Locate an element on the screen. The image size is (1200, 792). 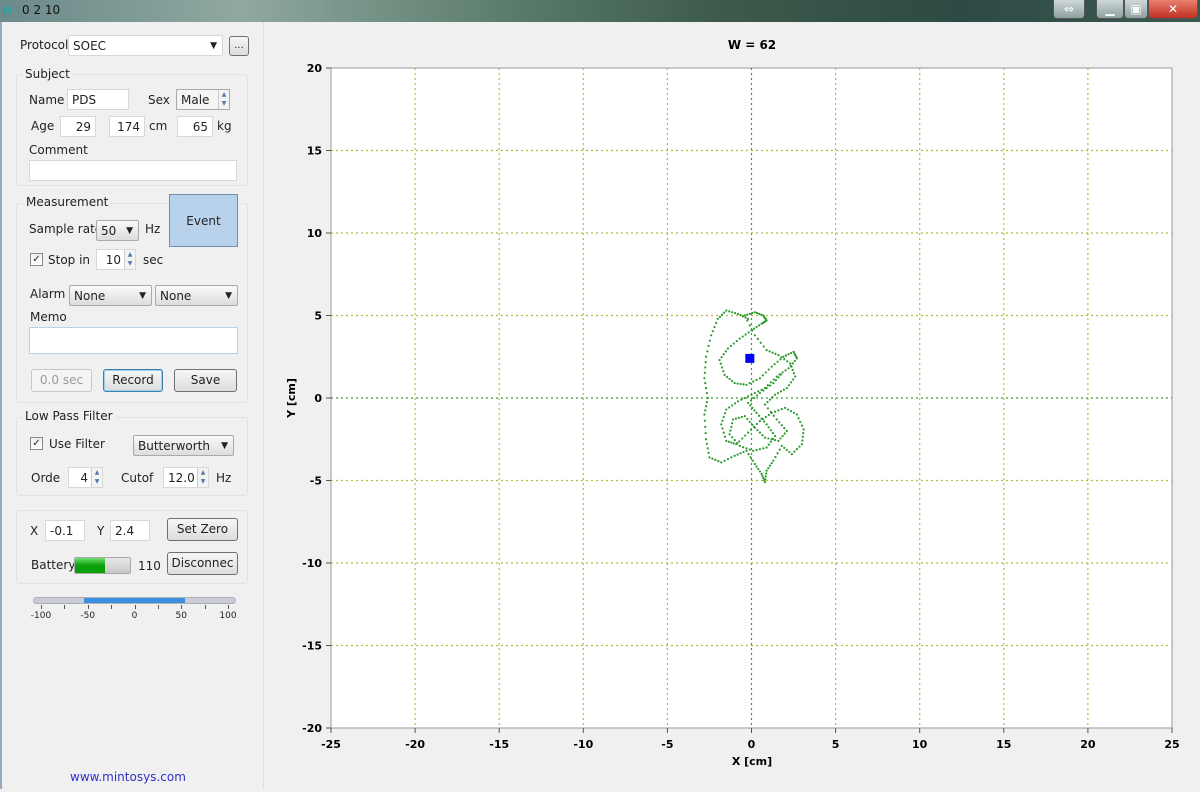
age-input: 29 is located at coordinates (78, 126).